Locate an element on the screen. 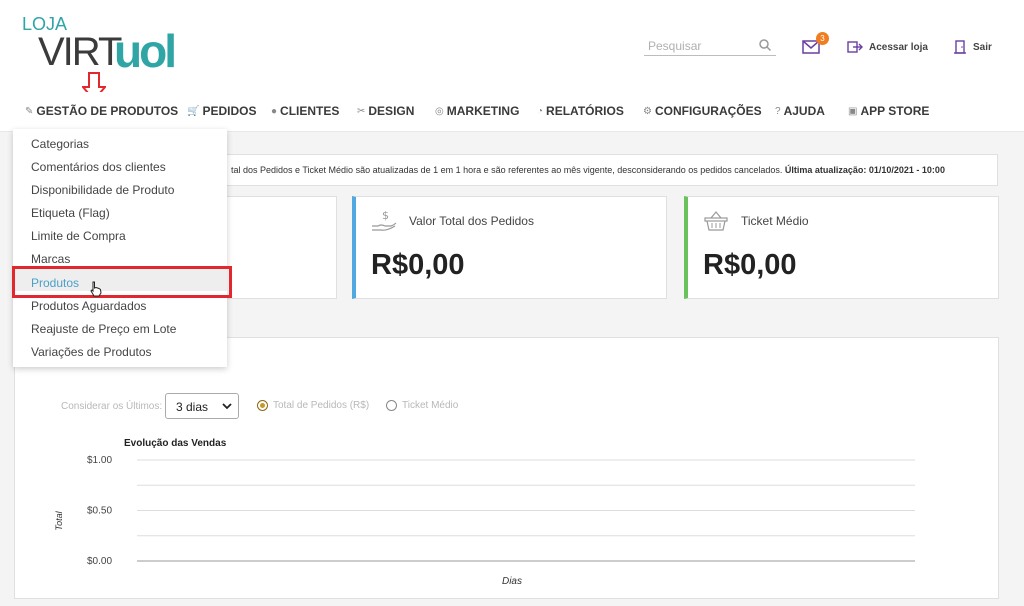  hand-cursor-icon is located at coordinates (96, 289).